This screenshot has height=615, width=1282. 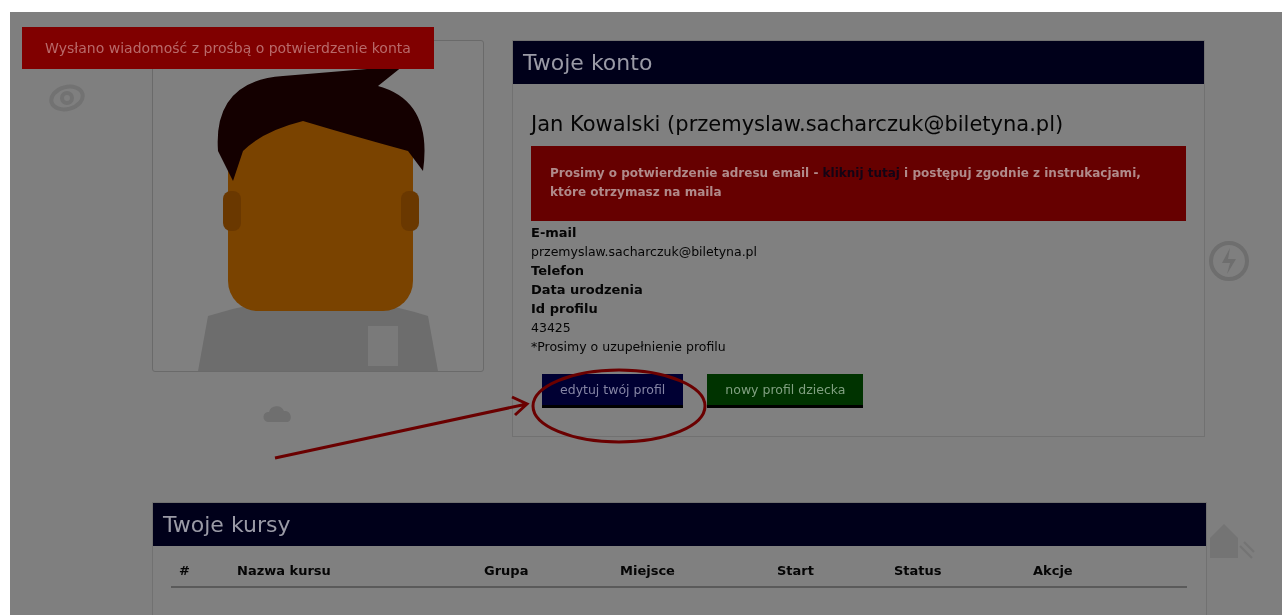 I want to click on field-label: Id profilu, so click(x=565, y=309).